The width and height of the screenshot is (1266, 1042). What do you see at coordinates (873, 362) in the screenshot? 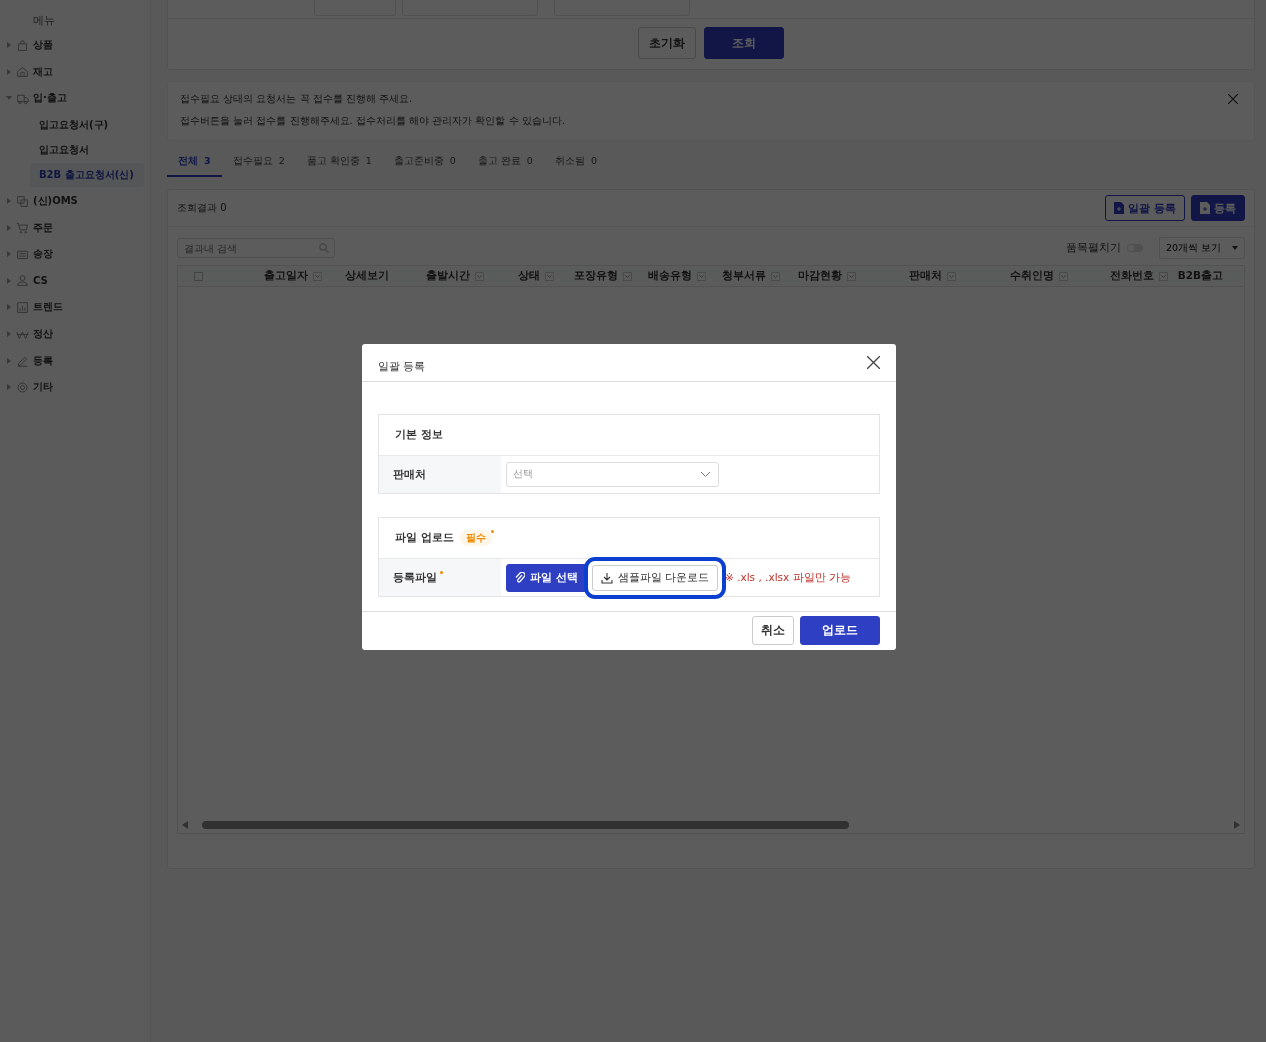
I see `close-icon` at bounding box center [873, 362].